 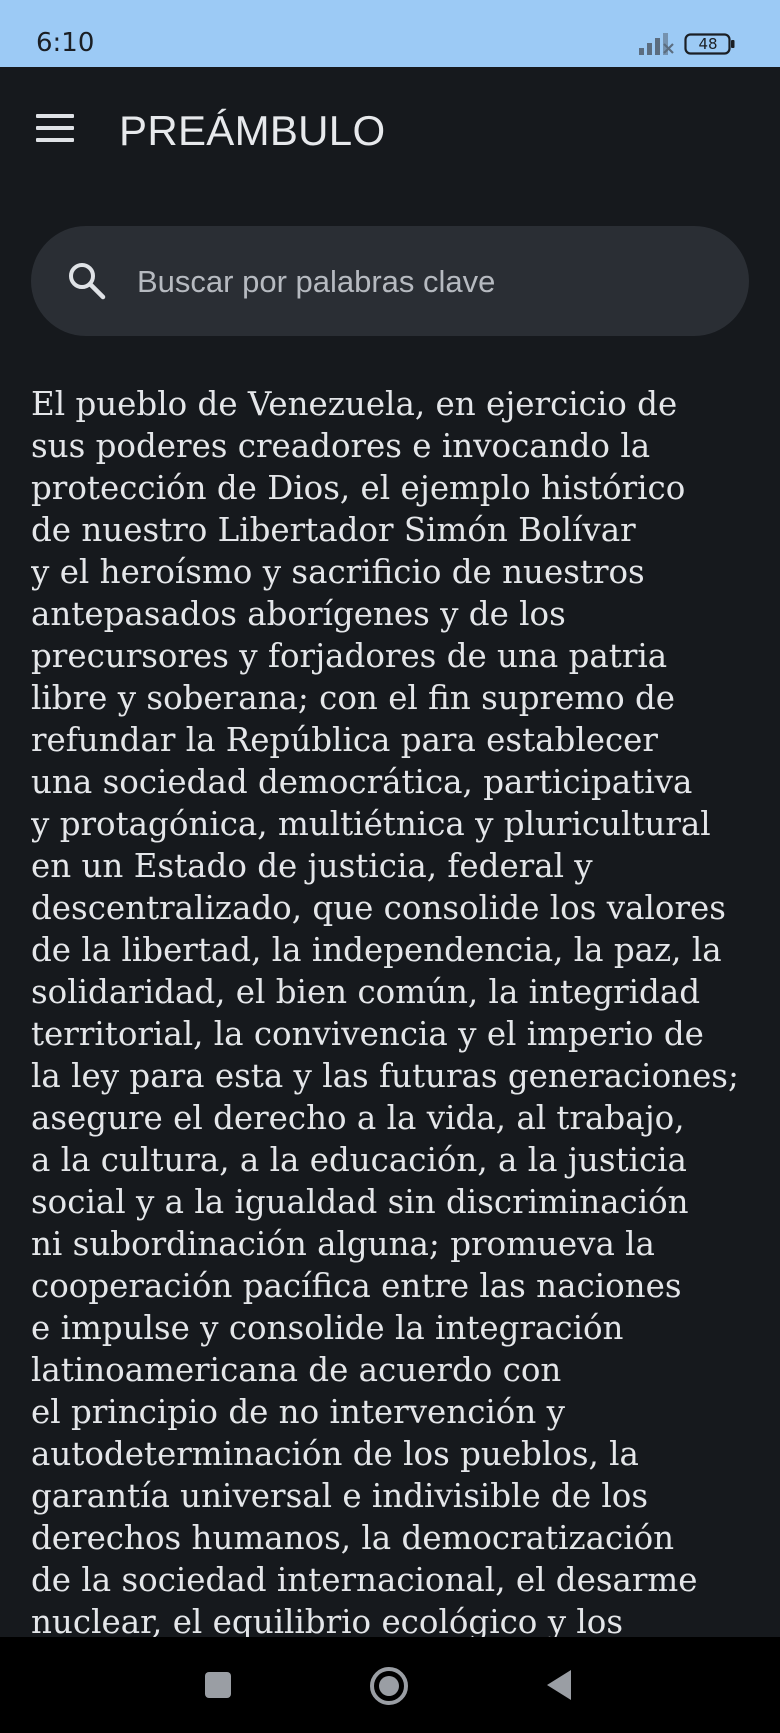 What do you see at coordinates (298, 1412) in the screenshot?
I see `preamble-line: el principio de no intervención y` at bounding box center [298, 1412].